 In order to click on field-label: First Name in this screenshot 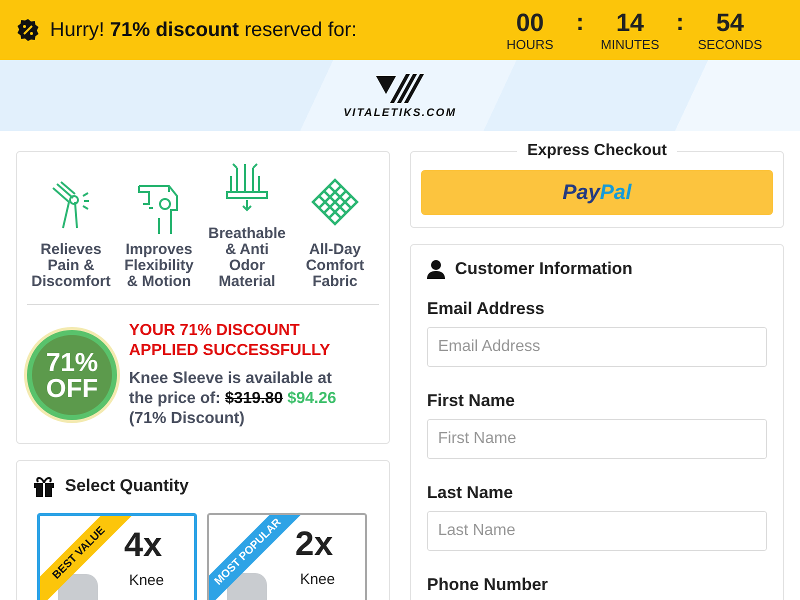, I will do `click(471, 401)`.